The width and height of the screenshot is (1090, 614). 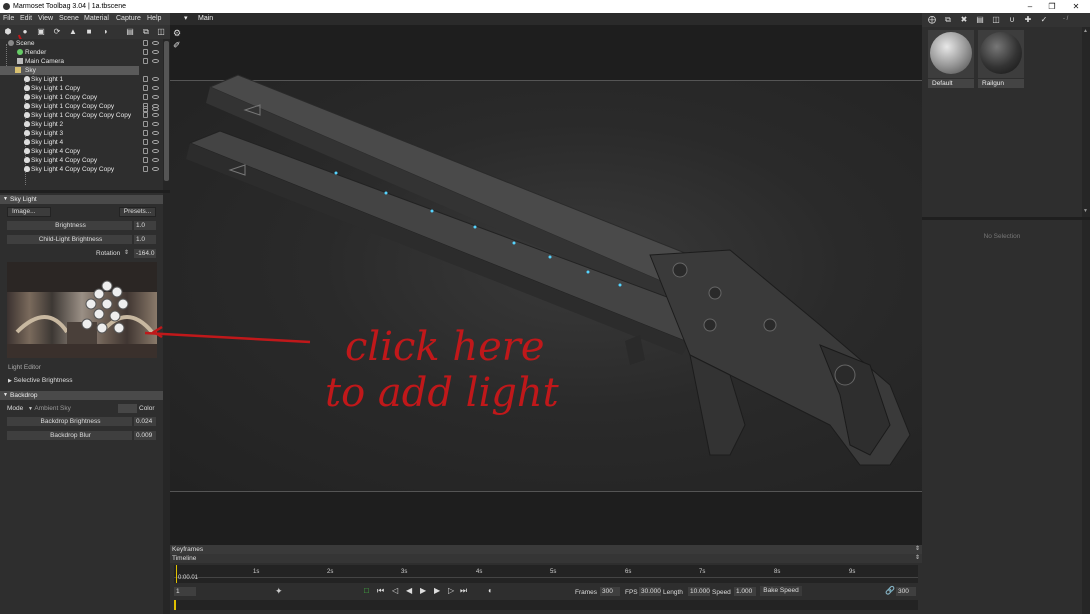 What do you see at coordinates (81, 88) in the screenshot?
I see `tree-item-light: Sky Light 1 Copy` at bounding box center [81, 88].